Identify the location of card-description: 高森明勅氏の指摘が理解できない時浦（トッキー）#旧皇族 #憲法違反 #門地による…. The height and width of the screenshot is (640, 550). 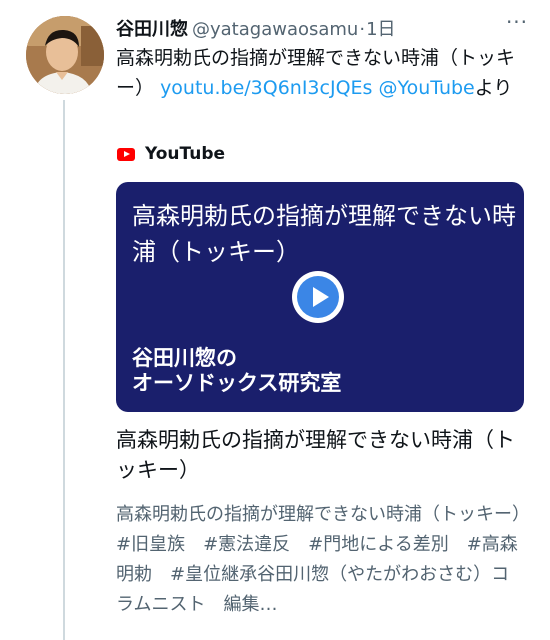
(318, 559).